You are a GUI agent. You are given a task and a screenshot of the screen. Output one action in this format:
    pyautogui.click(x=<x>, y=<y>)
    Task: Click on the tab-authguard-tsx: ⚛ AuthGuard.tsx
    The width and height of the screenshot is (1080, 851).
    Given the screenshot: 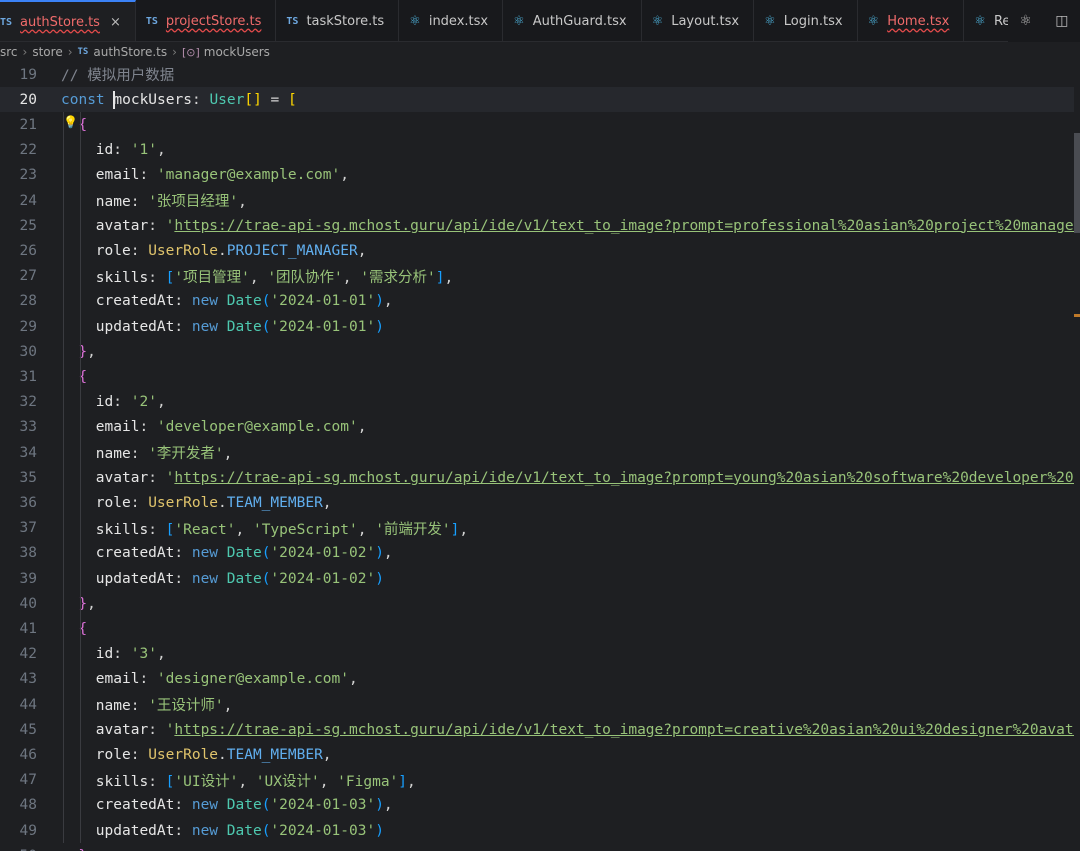 What is the action you would take?
    pyautogui.click(x=572, y=20)
    